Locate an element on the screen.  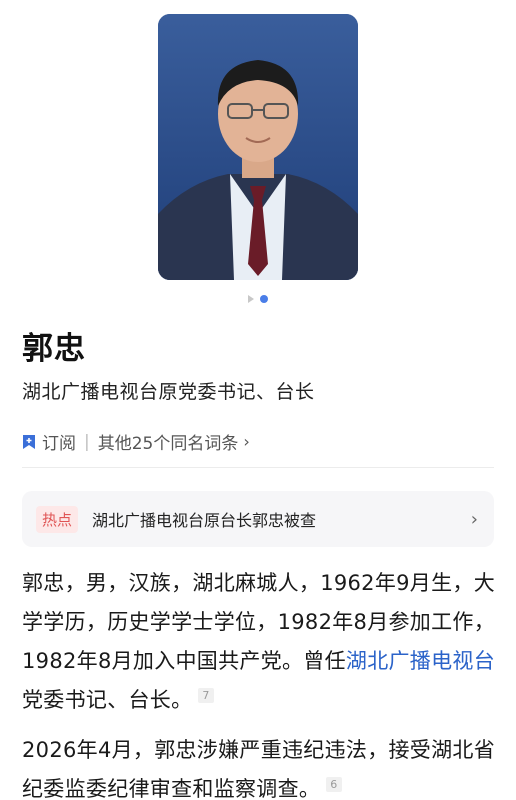
page-subtitle: 湖北广播电视台原党委书记、台长 is located at coordinates (168, 392).